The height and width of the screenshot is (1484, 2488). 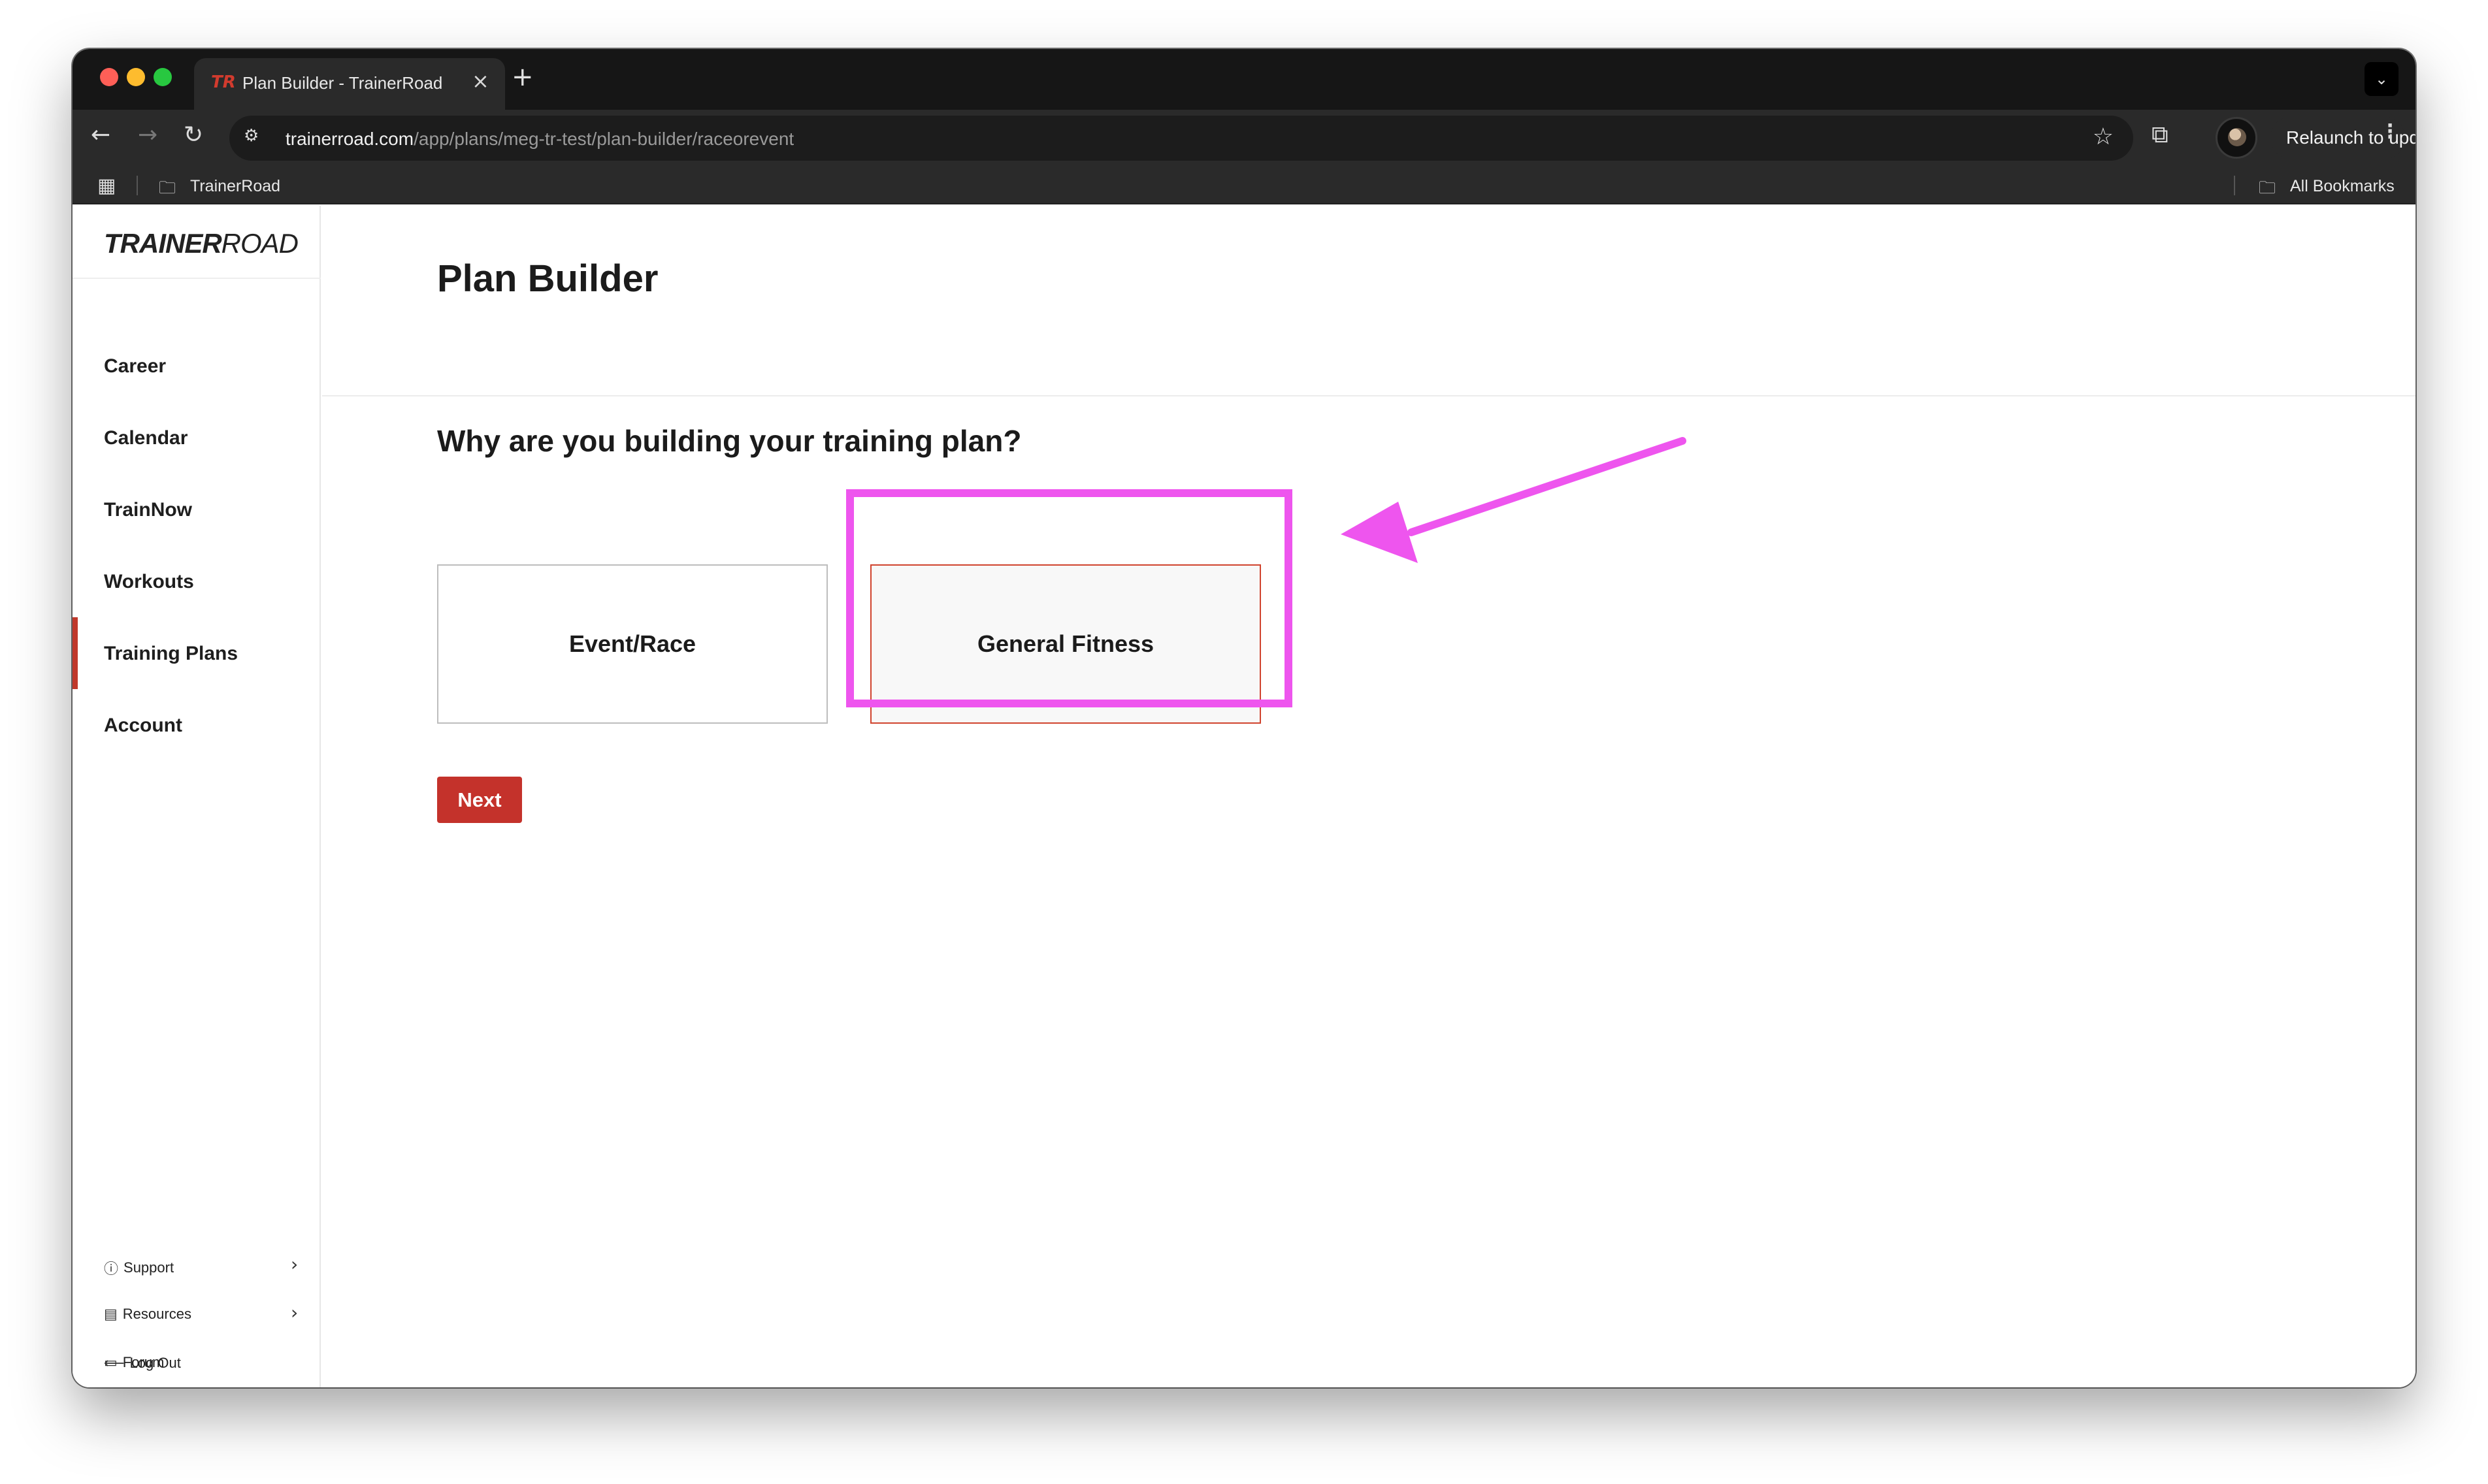 I want to click on newspaper-icon: ▤, so click(x=111, y=1314).